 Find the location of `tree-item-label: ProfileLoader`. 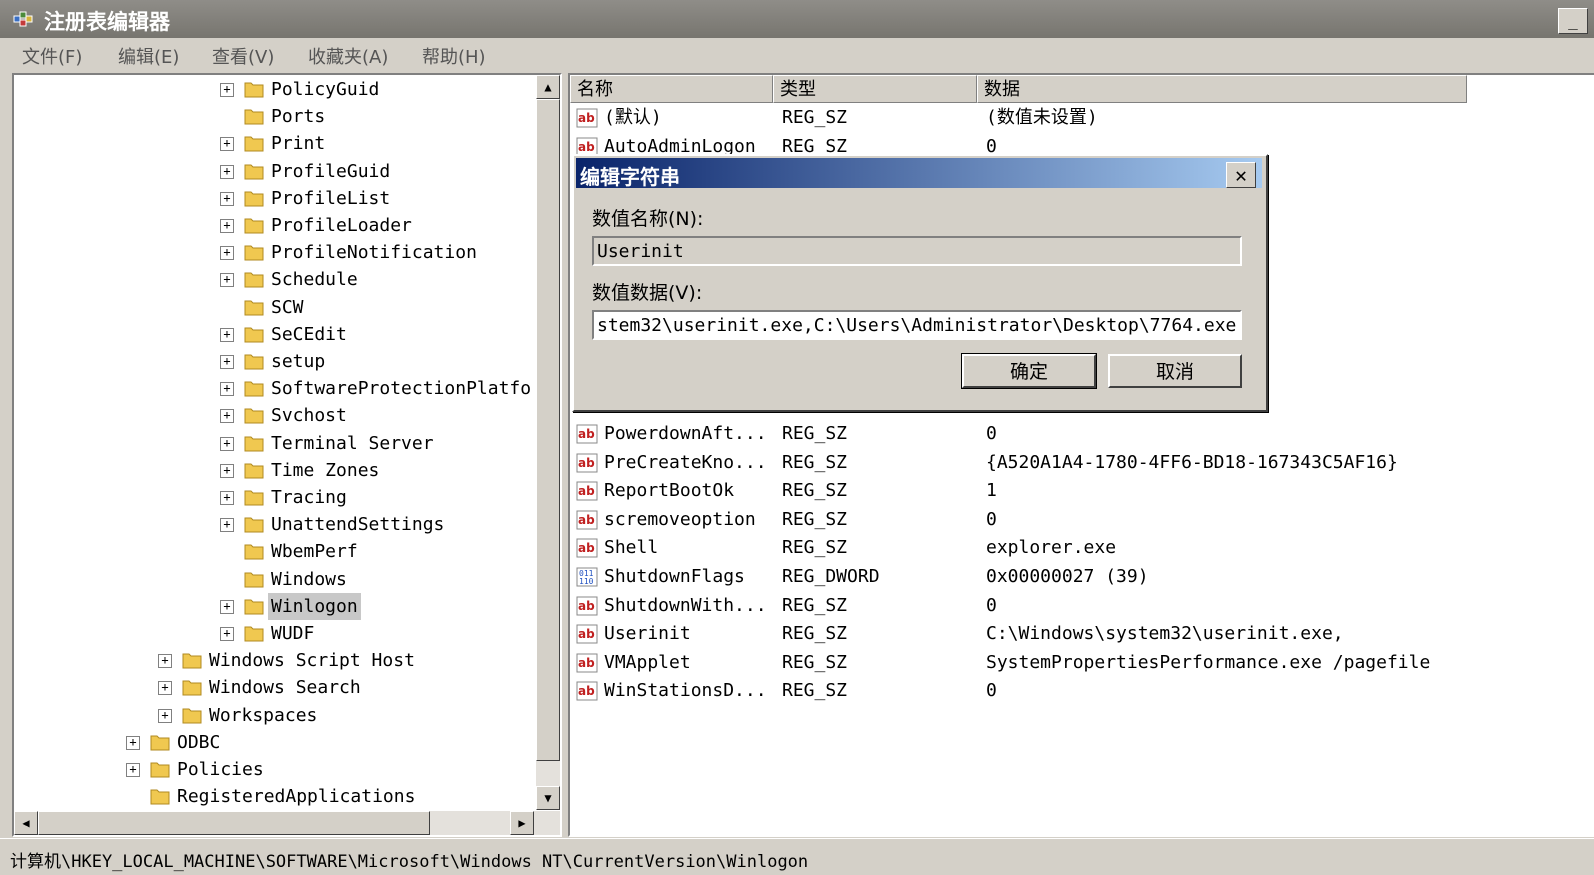

tree-item-label: ProfileLoader is located at coordinates (341, 225).